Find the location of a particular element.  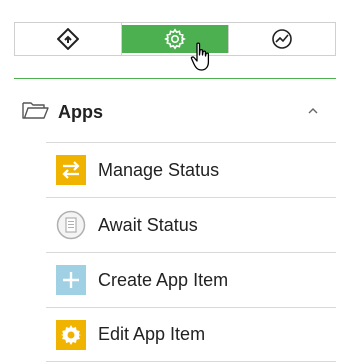

list-item-manage-status: Manage Status is located at coordinates (191, 169).